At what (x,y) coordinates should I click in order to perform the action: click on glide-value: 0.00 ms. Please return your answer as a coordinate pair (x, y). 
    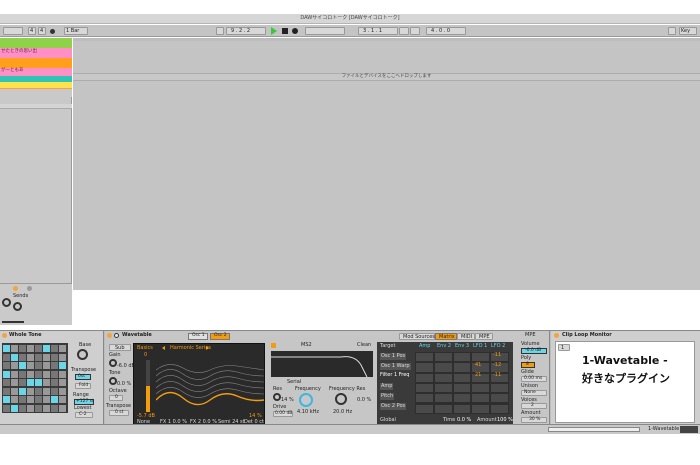
    Looking at the image, I should click on (534, 379).